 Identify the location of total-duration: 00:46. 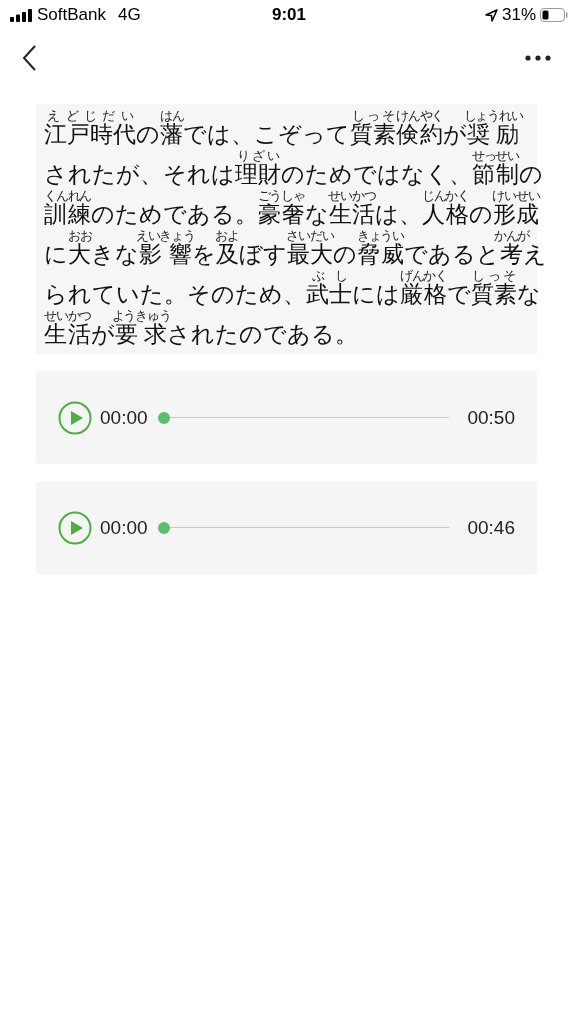
(491, 527).